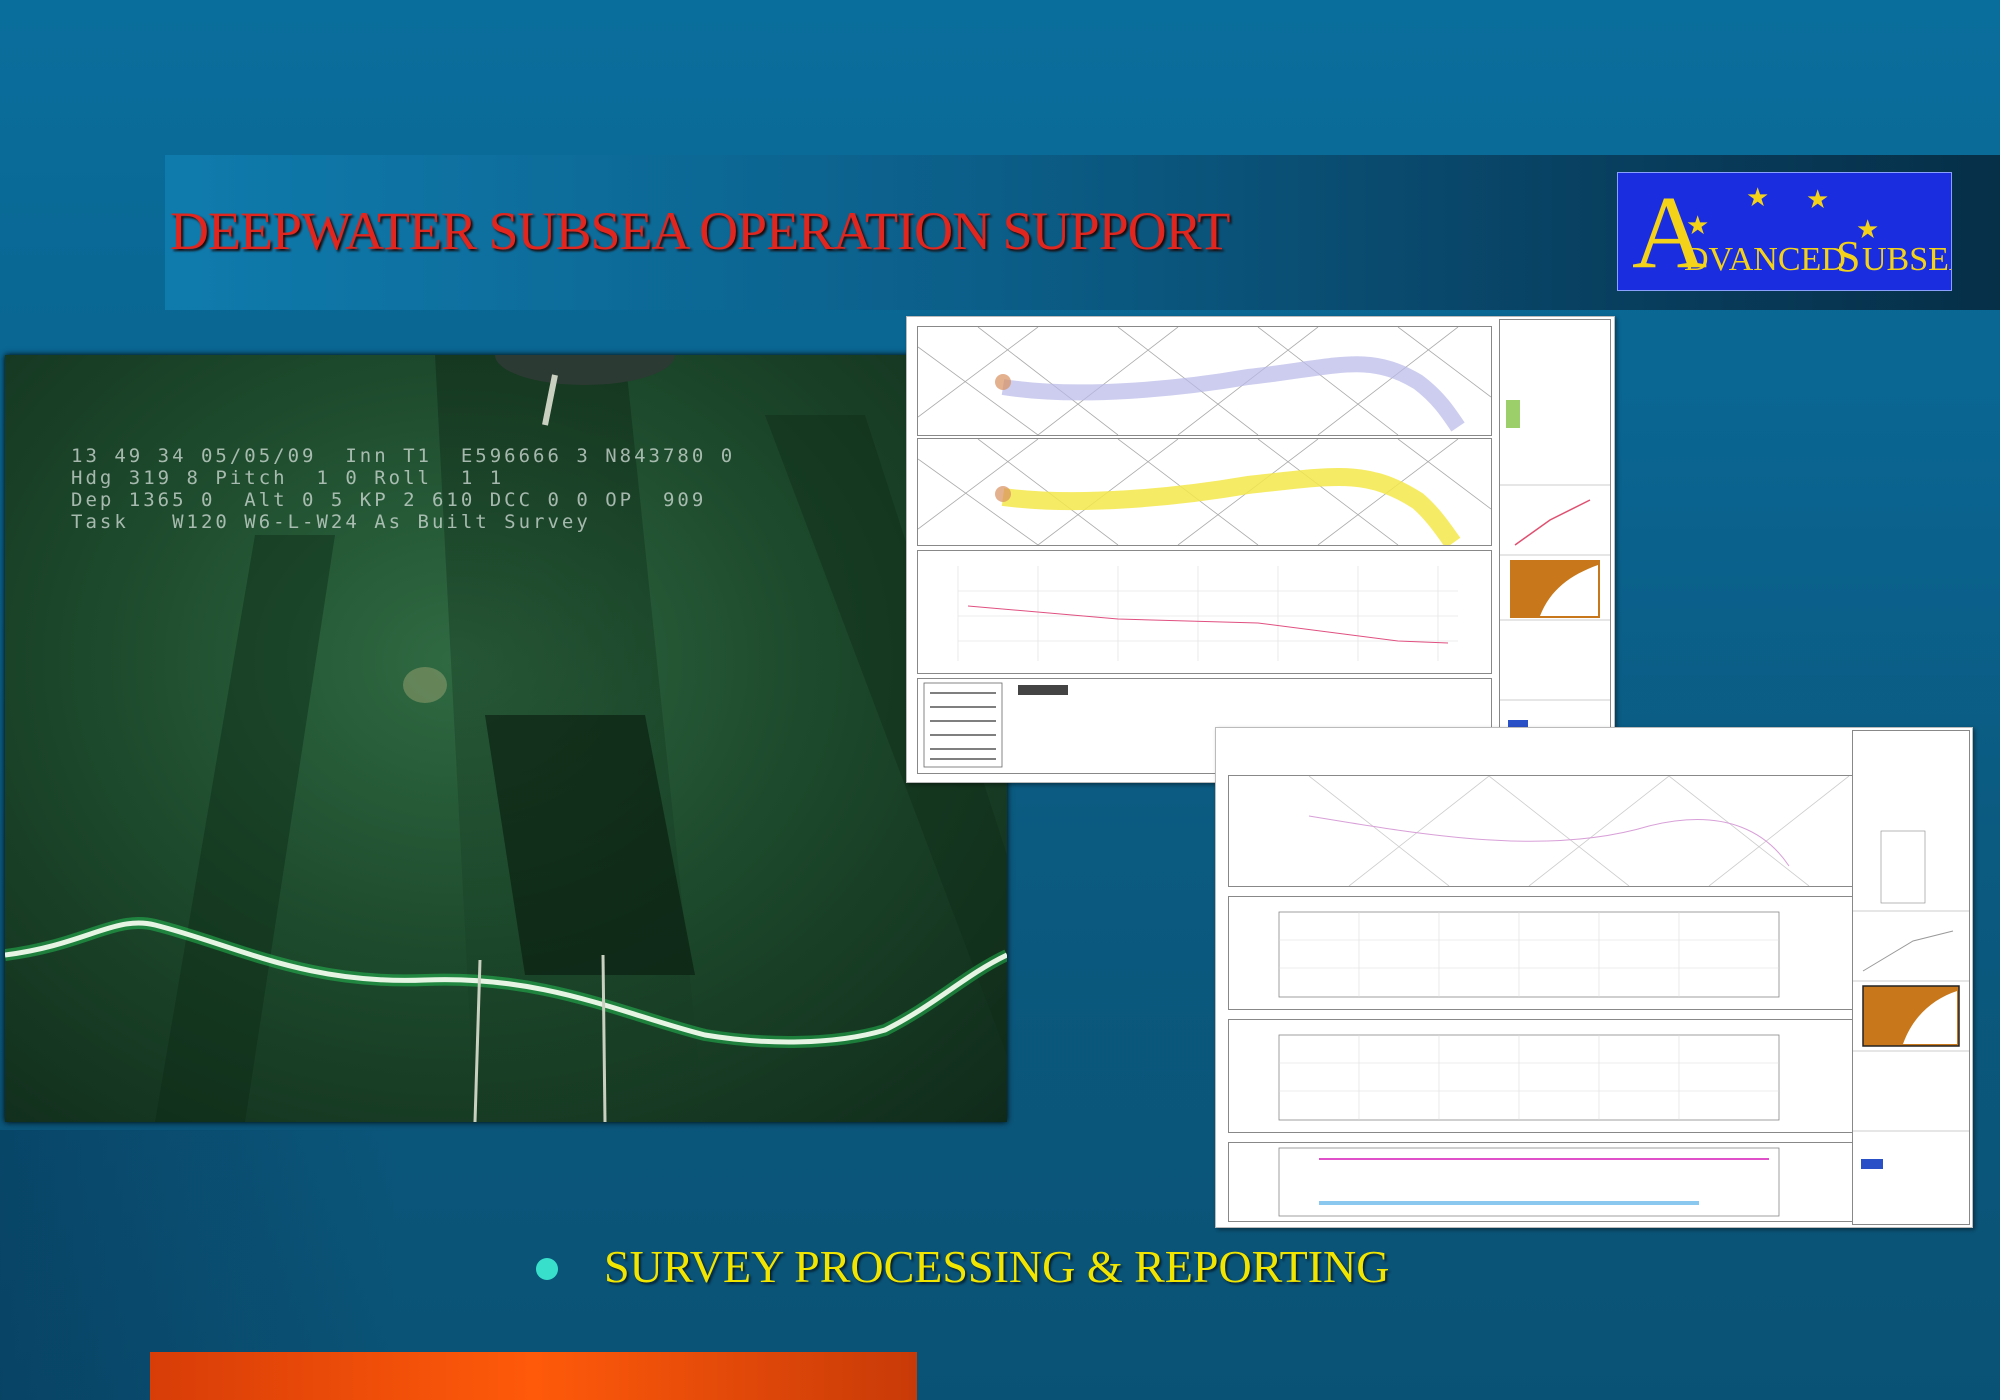 The height and width of the screenshot is (1400, 2000). I want to click on route-panel, so click(1544, 831).